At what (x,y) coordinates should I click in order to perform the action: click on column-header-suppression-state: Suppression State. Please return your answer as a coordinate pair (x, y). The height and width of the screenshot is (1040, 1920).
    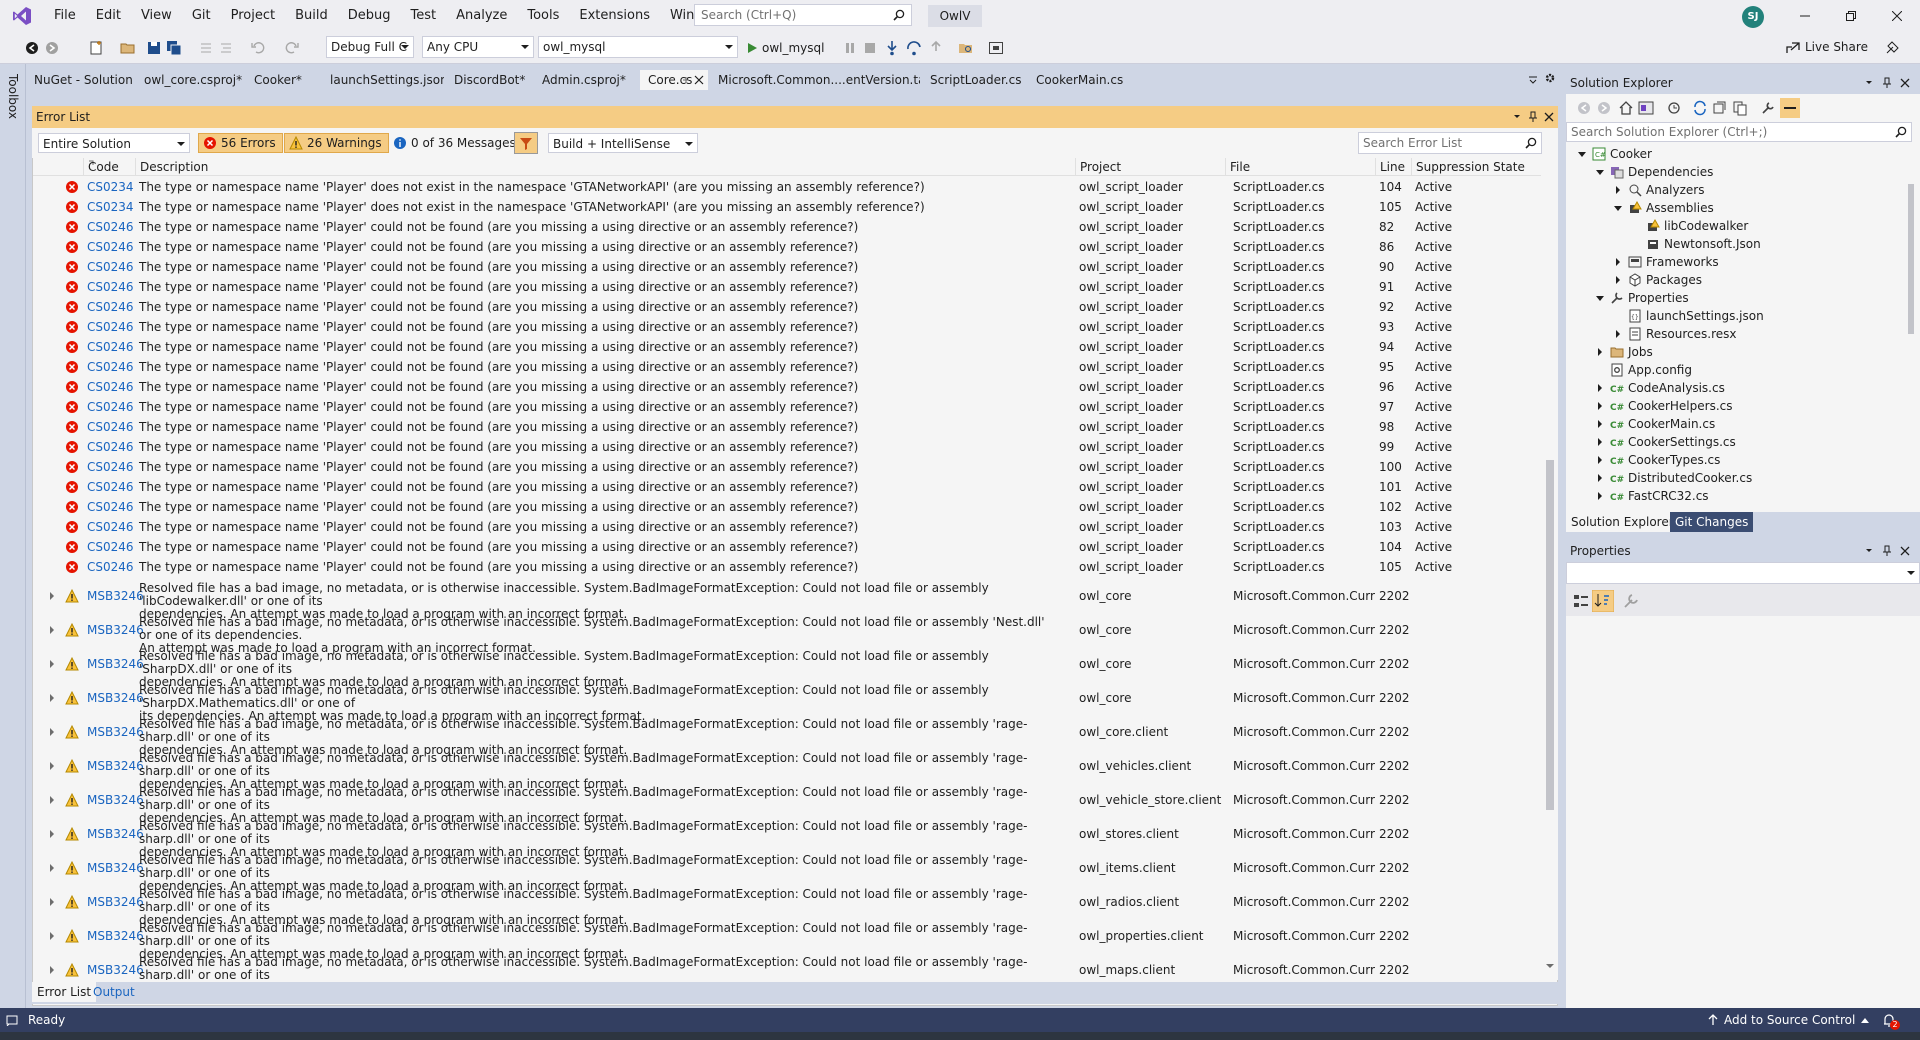
    Looking at the image, I should click on (1476, 167).